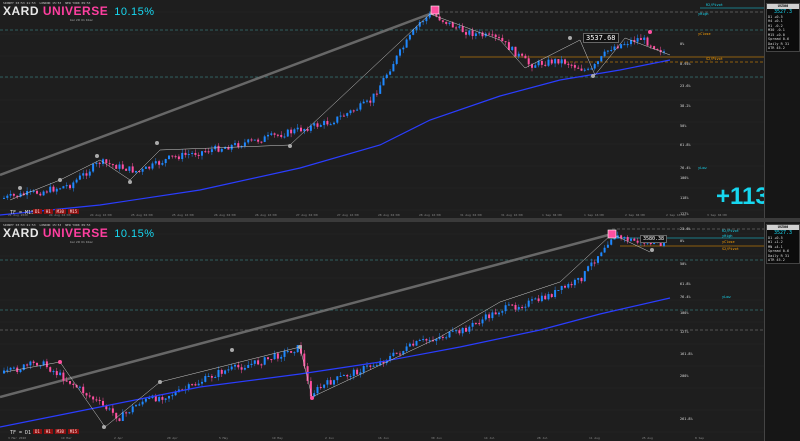  What do you see at coordinates (48, 431) in the screenshot?
I see `tf-button: H1` at bounding box center [48, 431].